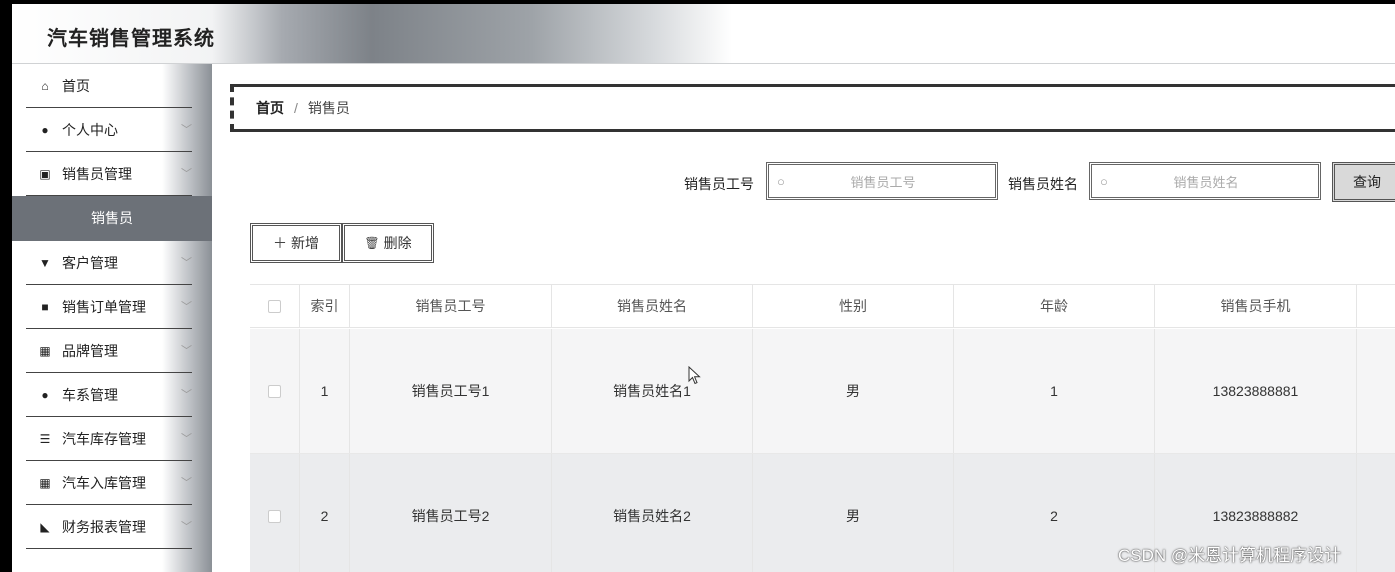  Describe the element at coordinates (90, 394) in the screenshot. I see `sidebar-item-label: 车系管理` at that location.